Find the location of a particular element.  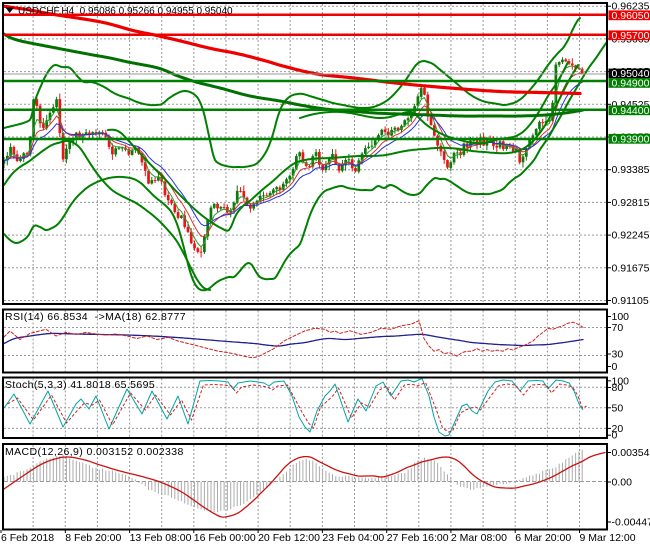

svg-text: 0.93900 is located at coordinates (631, 139).